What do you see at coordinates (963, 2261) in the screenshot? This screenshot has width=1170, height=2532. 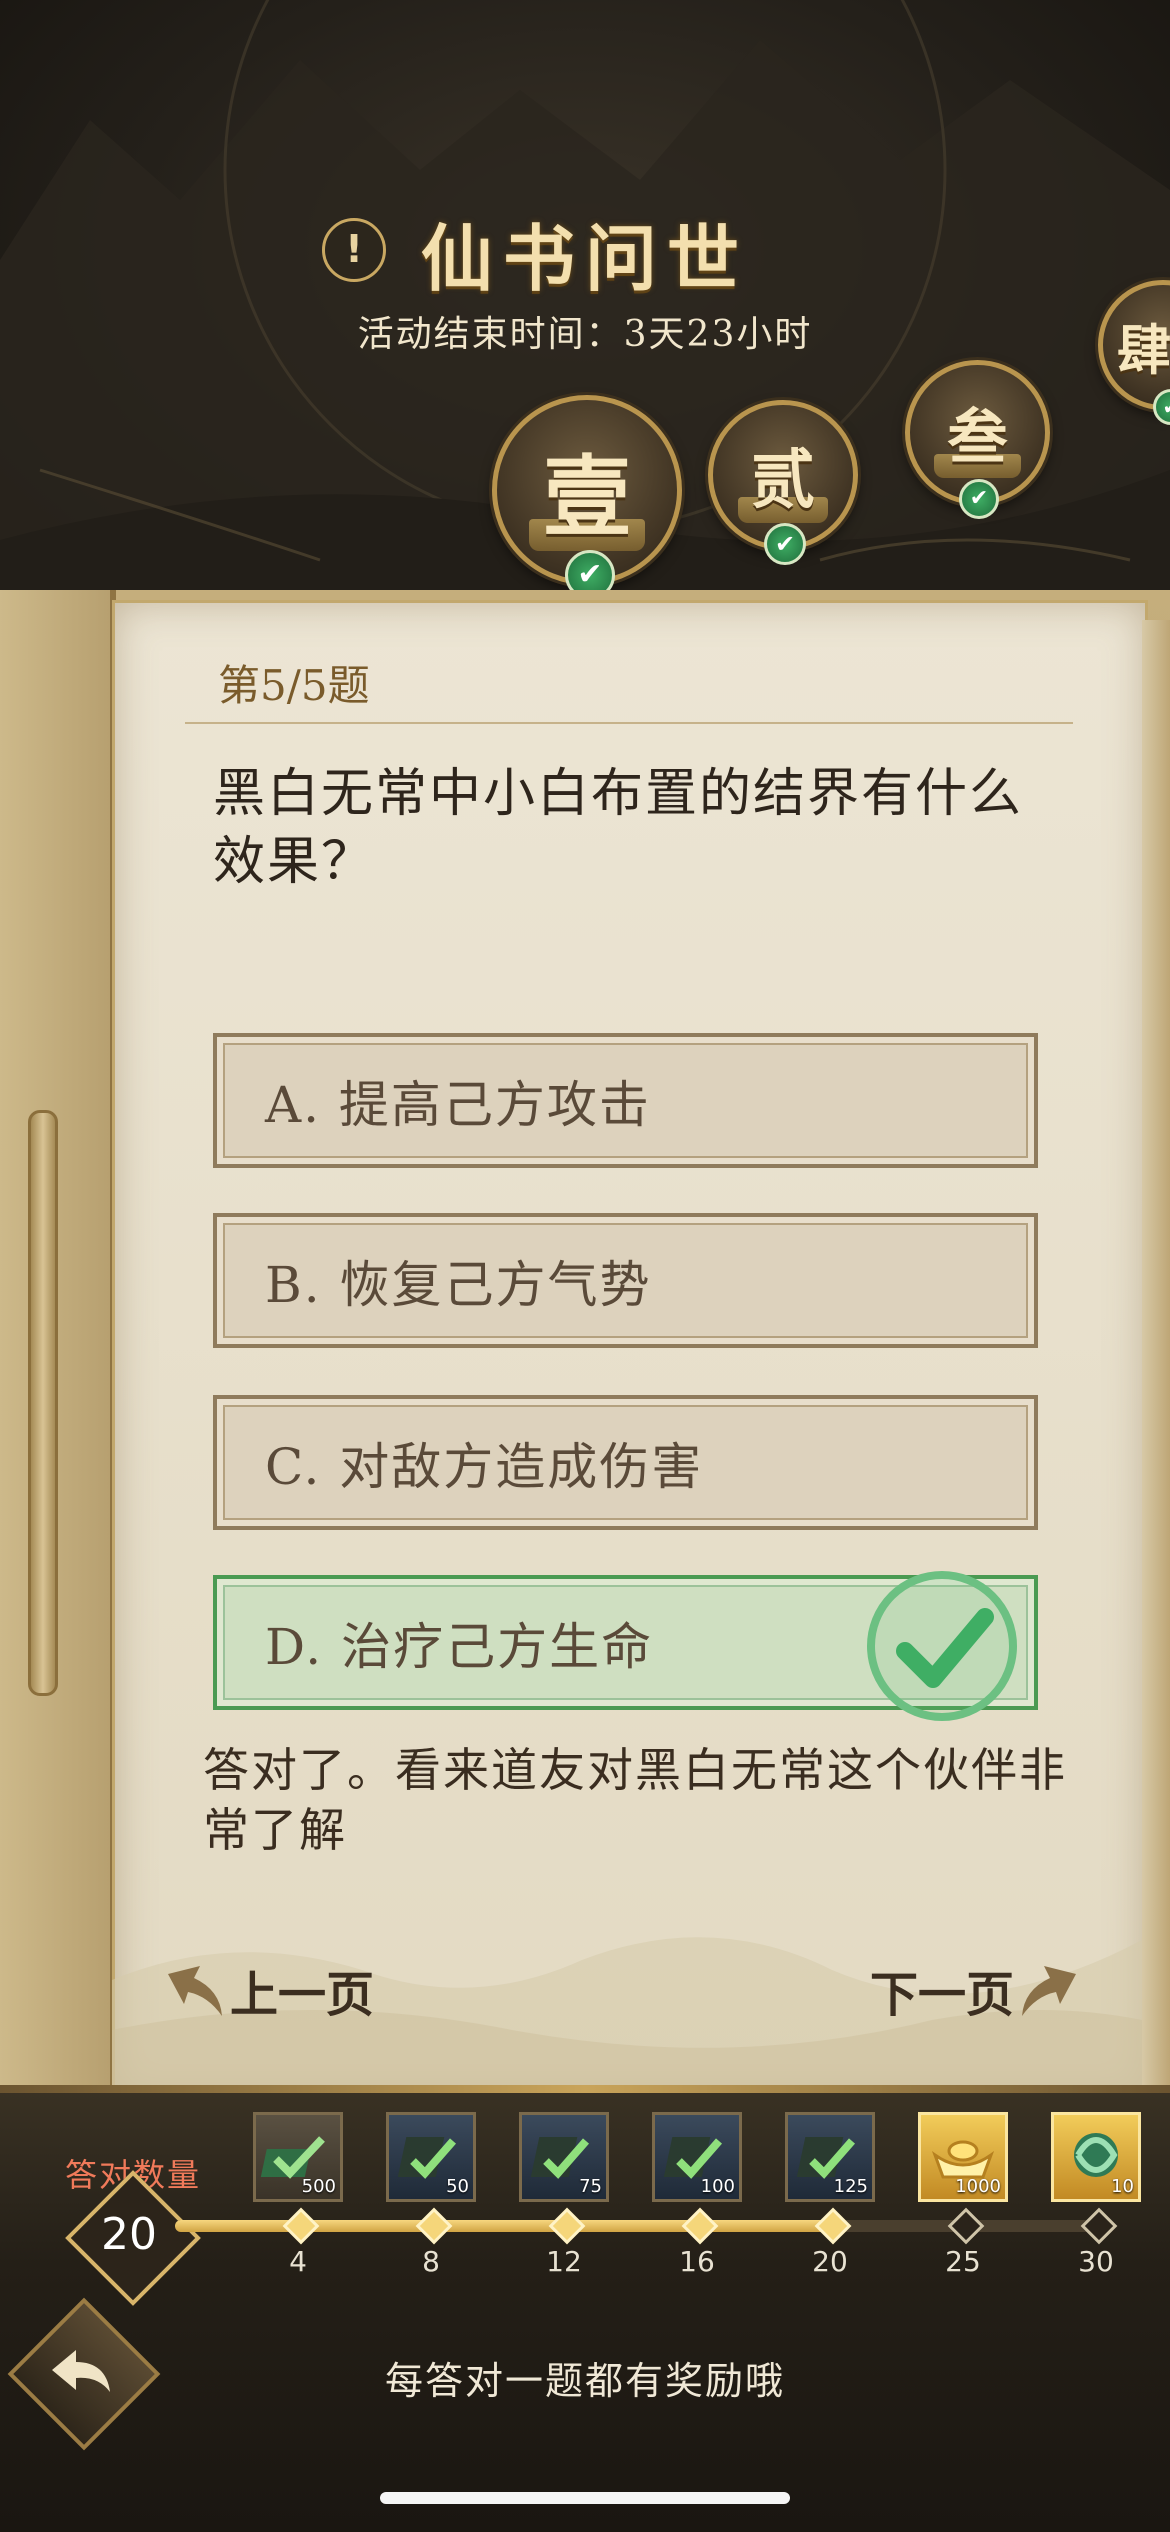 I see `milestone-label: 25` at bounding box center [963, 2261].